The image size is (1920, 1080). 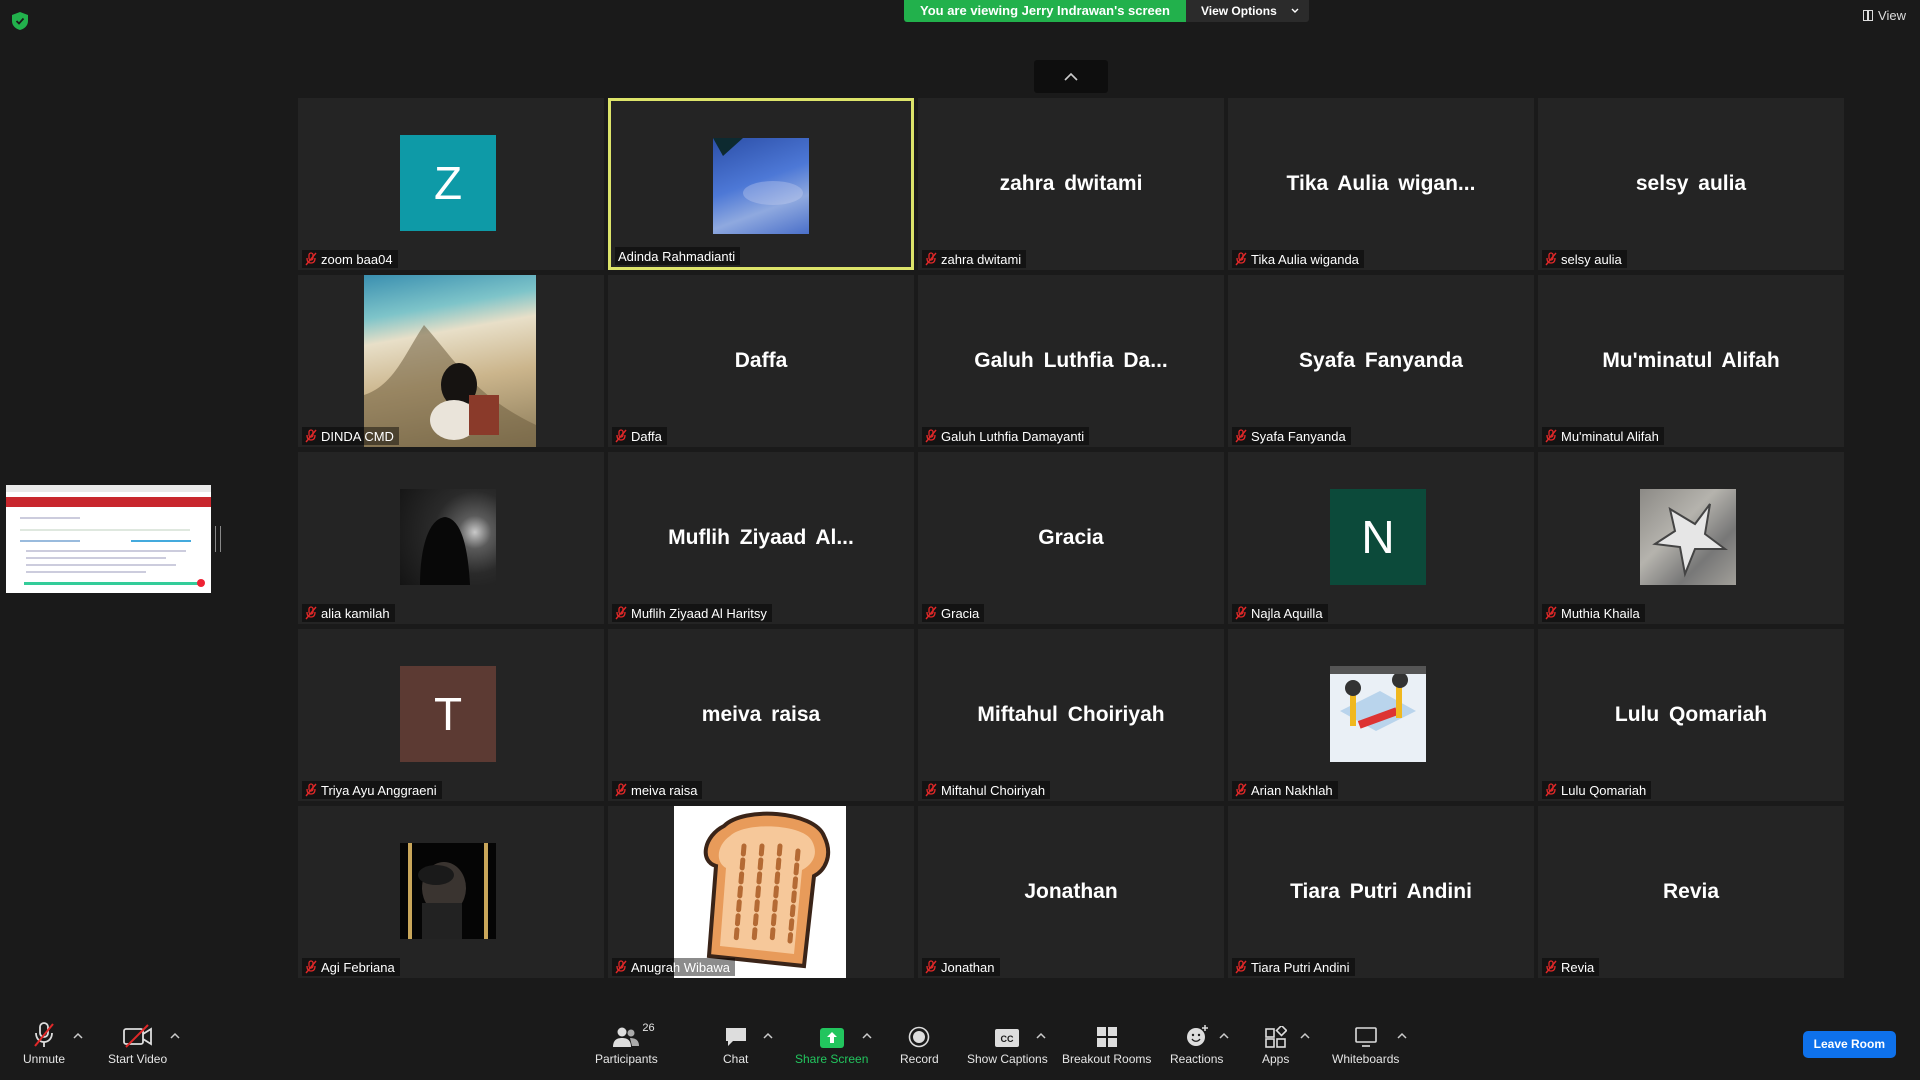 I want to click on participant-name-label: DINDA CMD, so click(x=350, y=436).